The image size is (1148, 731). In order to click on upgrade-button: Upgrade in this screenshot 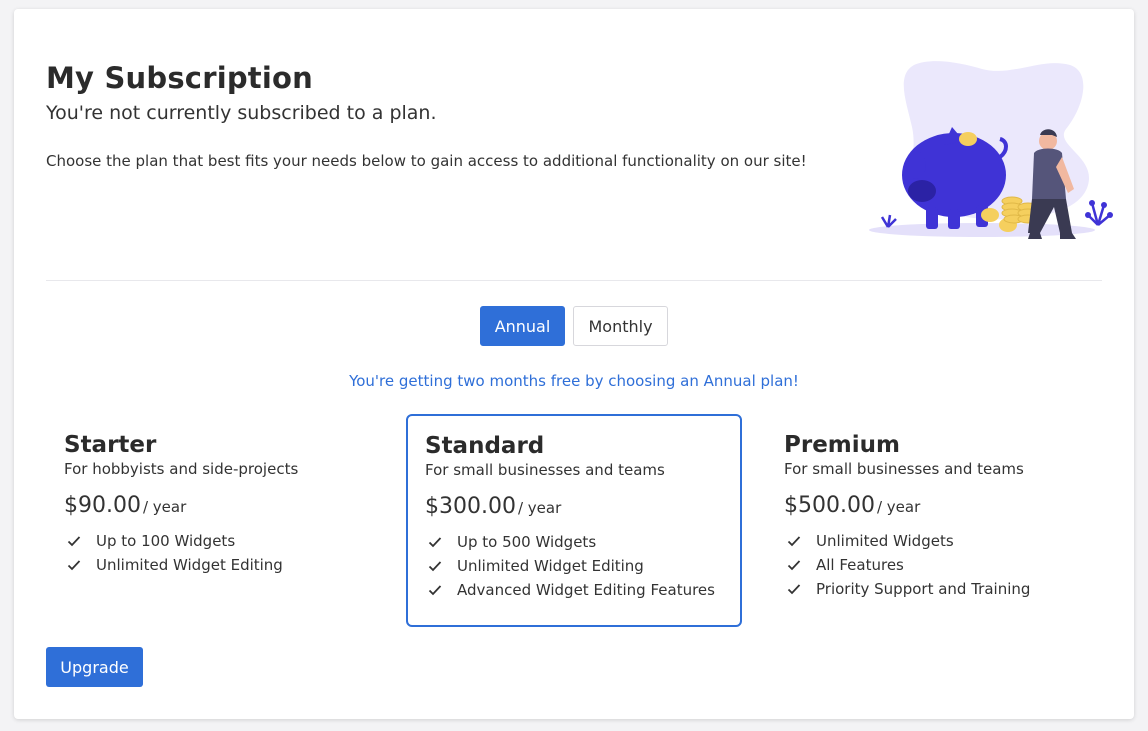, I will do `click(94, 667)`.